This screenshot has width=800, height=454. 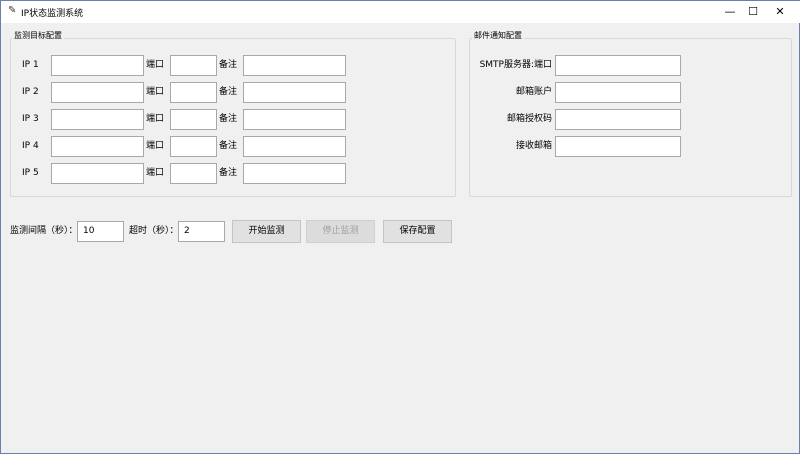 I want to click on mail-field-label: 邮箱账户, so click(x=533, y=92).